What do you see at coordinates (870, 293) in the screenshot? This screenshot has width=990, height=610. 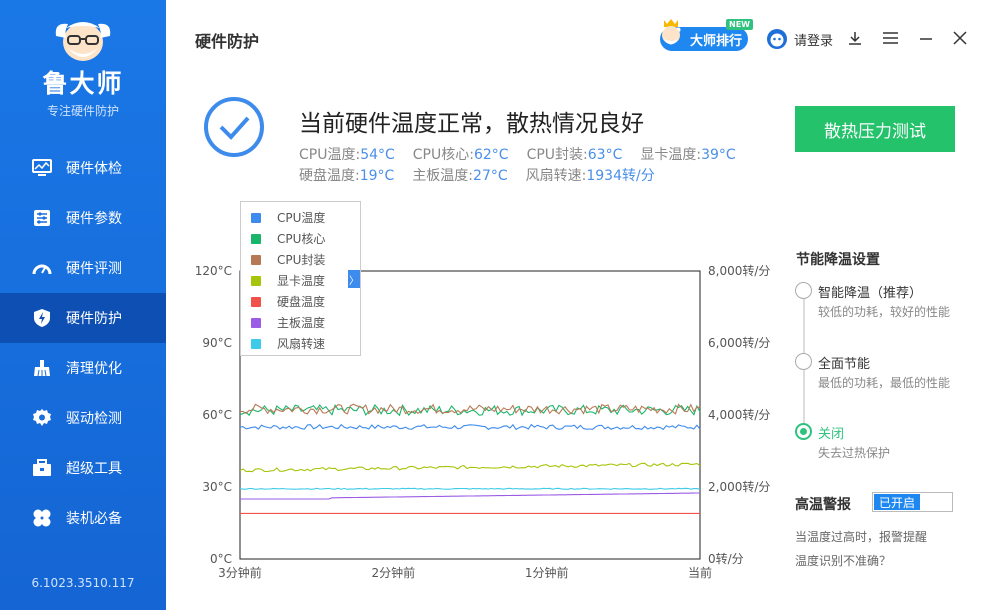 I see `option-label: 智能降温（推荐）` at bounding box center [870, 293].